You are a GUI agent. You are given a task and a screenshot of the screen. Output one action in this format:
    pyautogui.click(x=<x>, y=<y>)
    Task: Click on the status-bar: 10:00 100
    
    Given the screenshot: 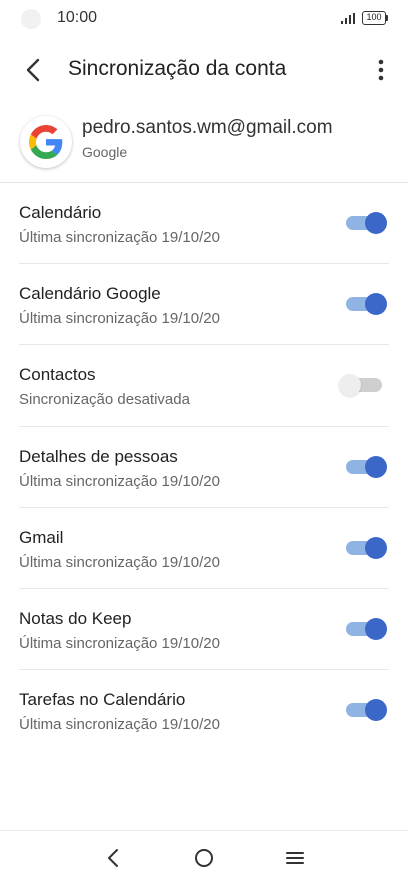 What is the action you would take?
    pyautogui.click(x=204, y=18)
    